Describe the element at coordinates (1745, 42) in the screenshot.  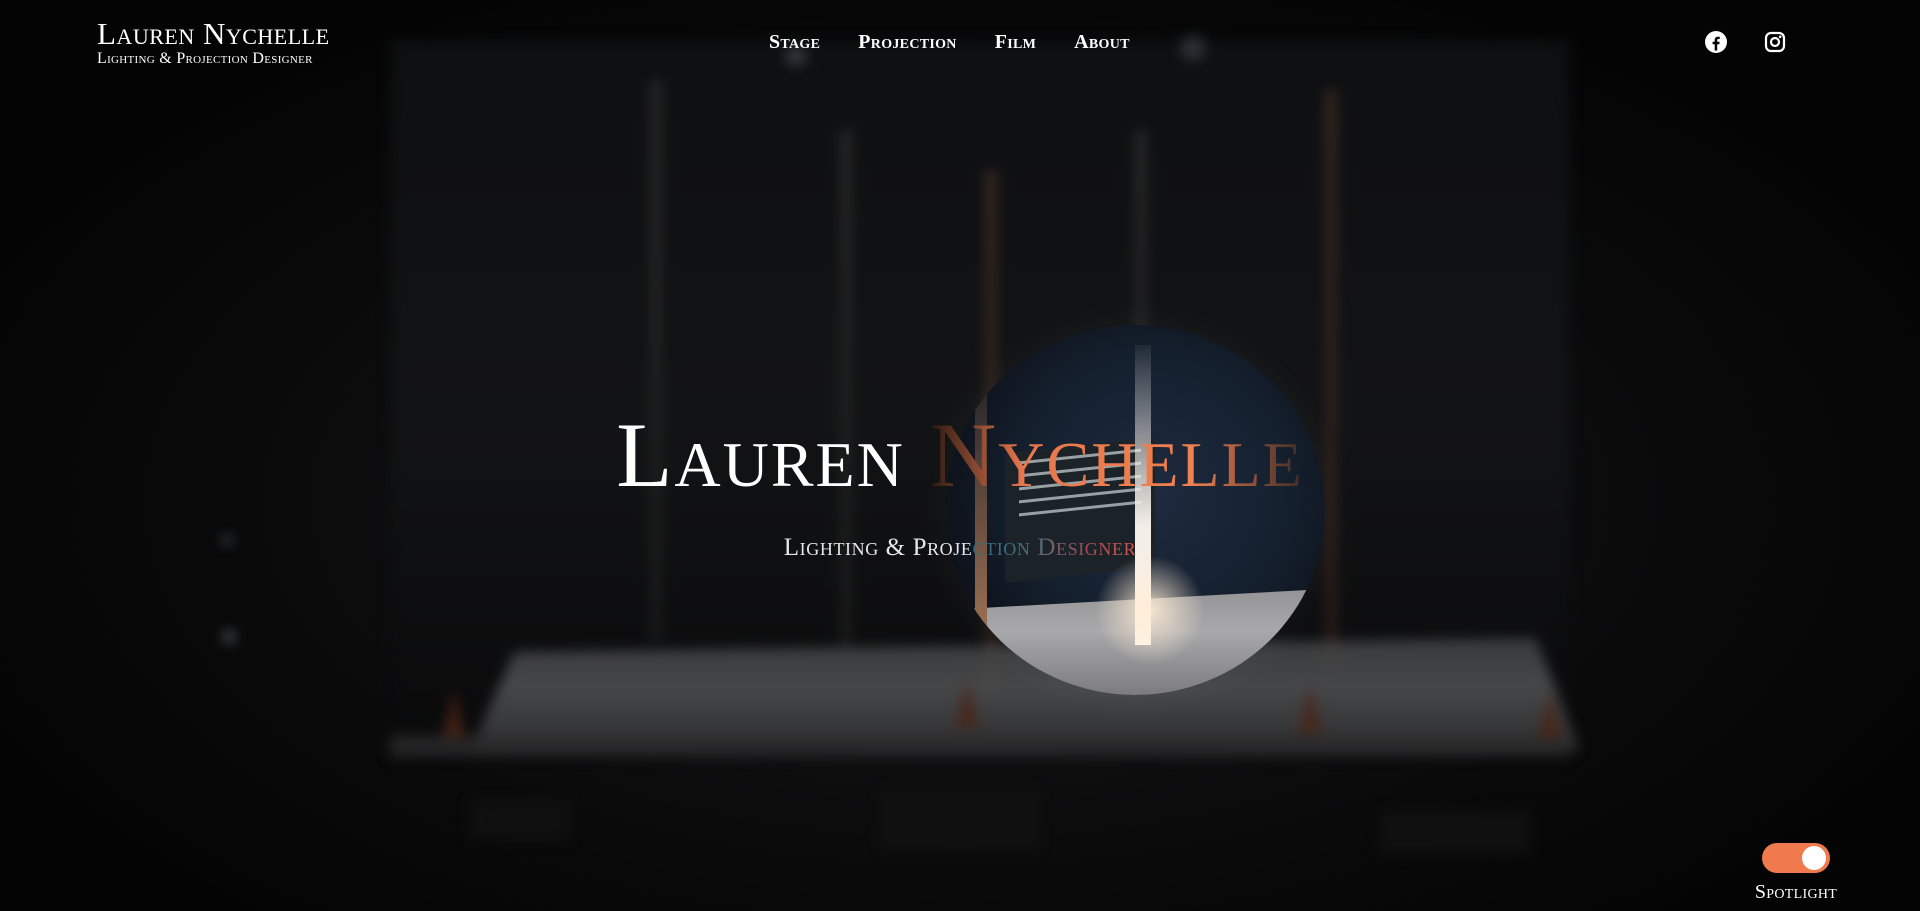
I see `social-links` at that location.